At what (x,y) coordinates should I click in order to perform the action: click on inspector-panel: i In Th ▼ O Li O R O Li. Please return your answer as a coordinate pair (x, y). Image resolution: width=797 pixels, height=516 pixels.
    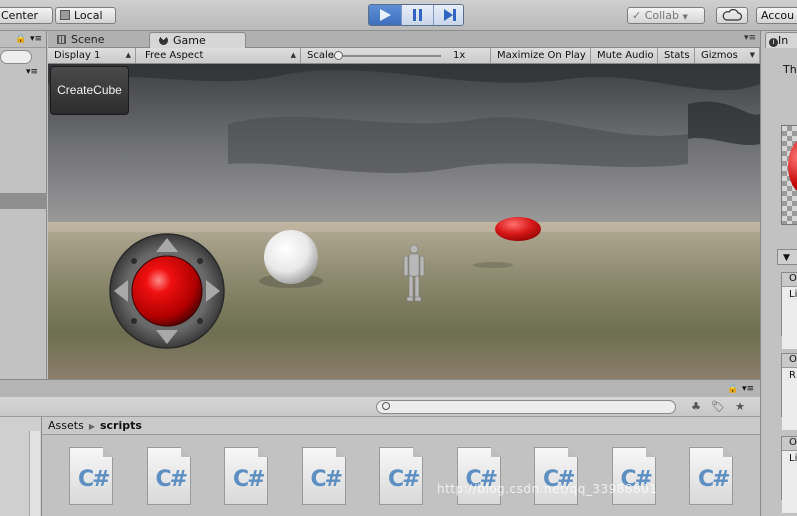
    Looking at the image, I should click on (778, 273).